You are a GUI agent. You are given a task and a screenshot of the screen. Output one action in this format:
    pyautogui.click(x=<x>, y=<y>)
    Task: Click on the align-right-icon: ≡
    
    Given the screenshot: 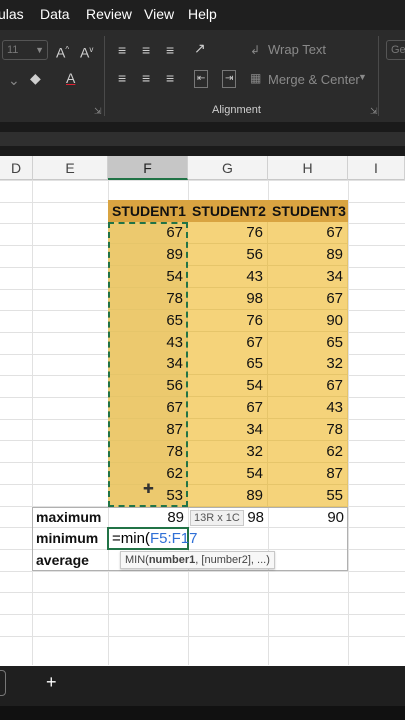 What is the action you would take?
    pyautogui.click(x=170, y=78)
    